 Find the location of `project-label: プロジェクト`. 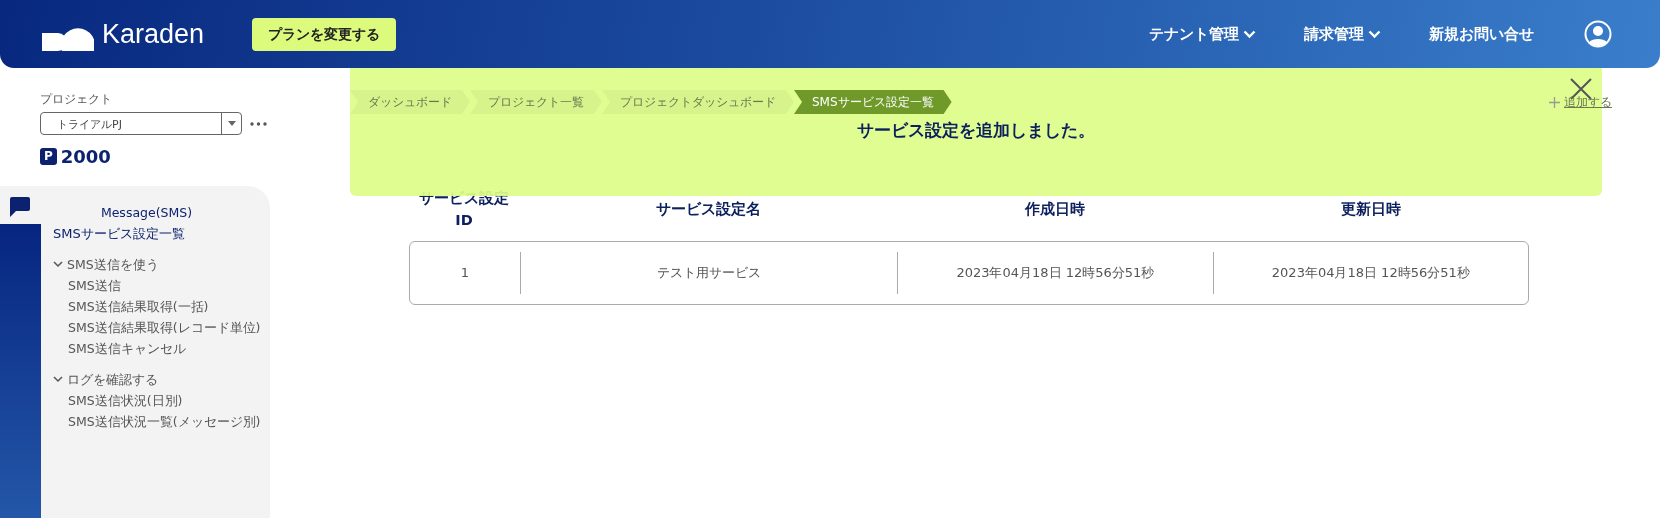

project-label: プロジェクト is located at coordinates (76, 99).